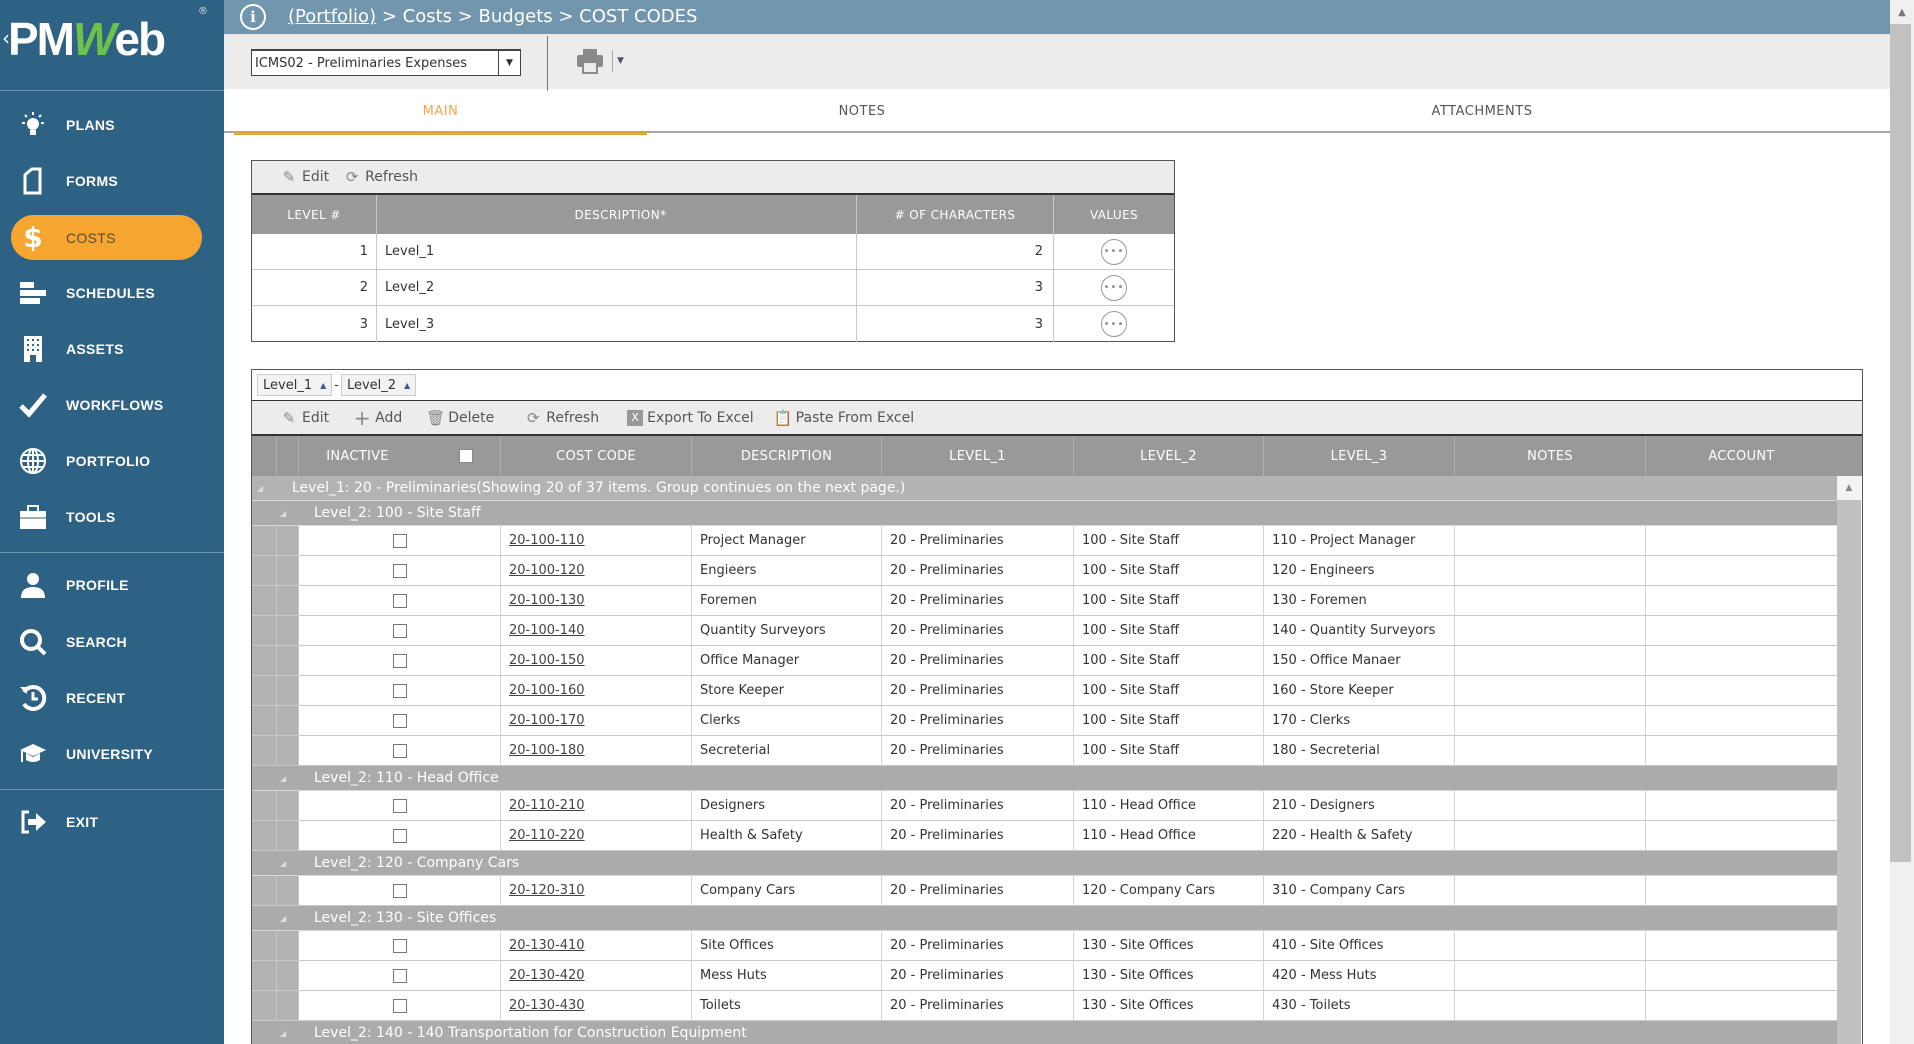  Describe the element at coordinates (378, 418) in the screenshot. I see `codes-add-button: + Add` at that location.